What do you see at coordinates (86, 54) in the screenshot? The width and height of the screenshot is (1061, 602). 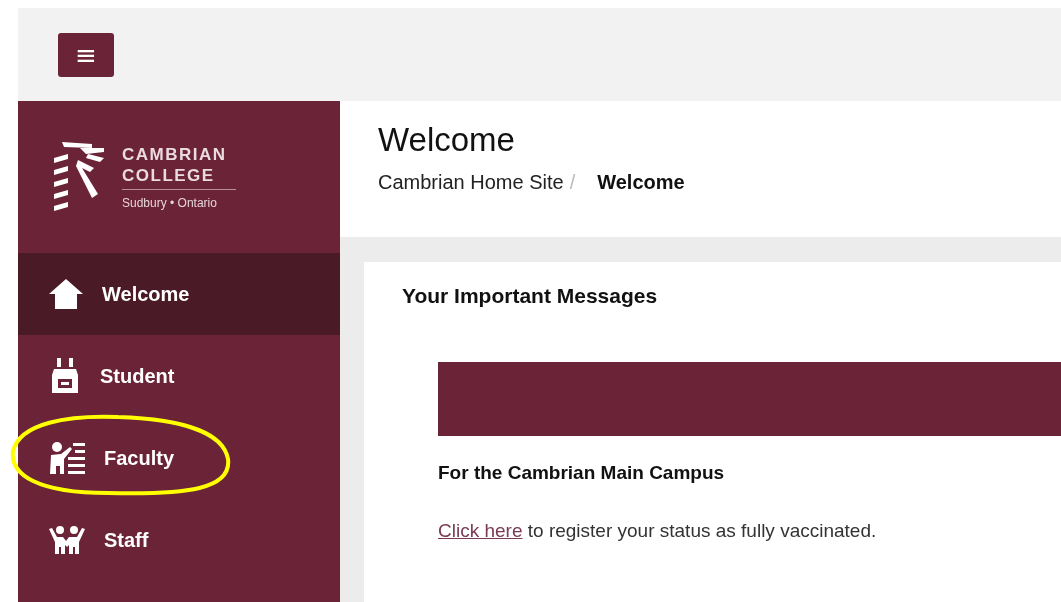 I see `menu-button: ≡` at bounding box center [86, 54].